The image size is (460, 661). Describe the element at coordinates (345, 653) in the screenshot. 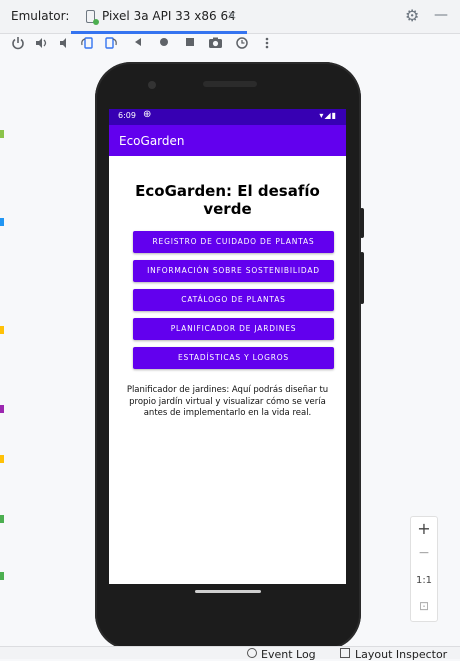

I see `layout-inspector-icon` at that location.